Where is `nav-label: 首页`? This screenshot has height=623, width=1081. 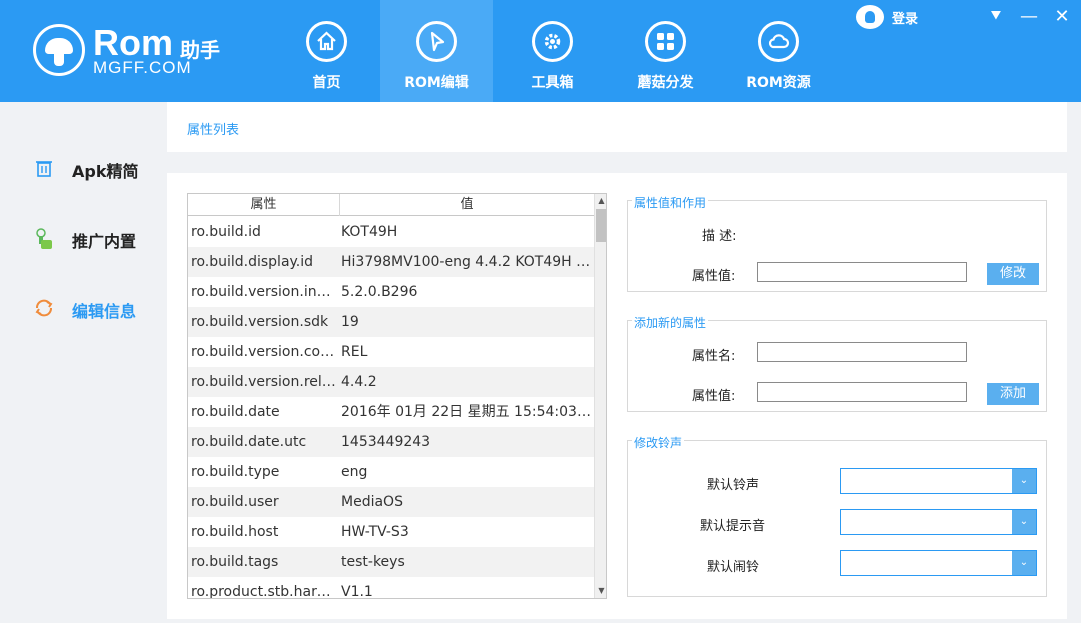 nav-label: 首页 is located at coordinates (326, 83).